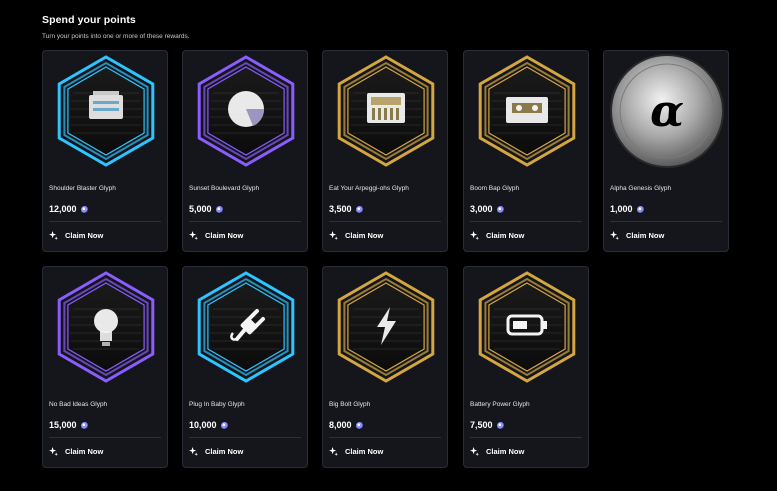 Image resolution: width=777 pixels, height=491 pixels. What do you see at coordinates (495, 188) in the screenshot?
I see `reward-name: Boom Bap Glyph` at bounding box center [495, 188].